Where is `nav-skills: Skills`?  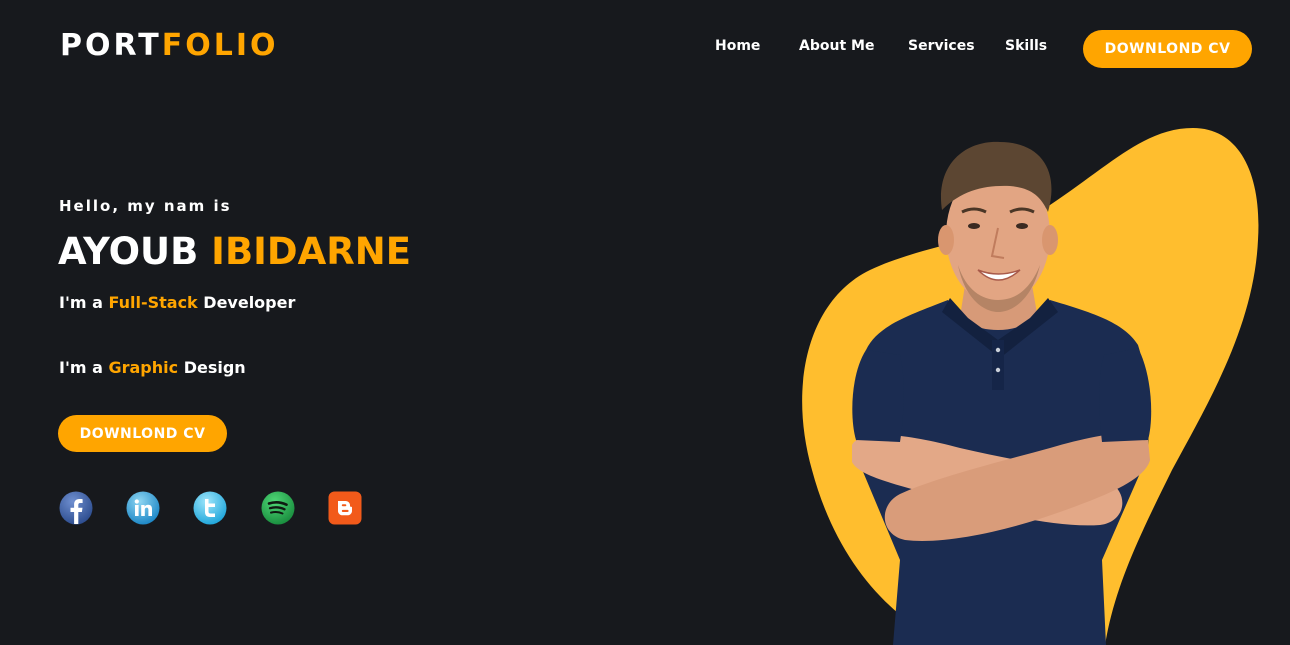
nav-skills: Skills is located at coordinates (1026, 46).